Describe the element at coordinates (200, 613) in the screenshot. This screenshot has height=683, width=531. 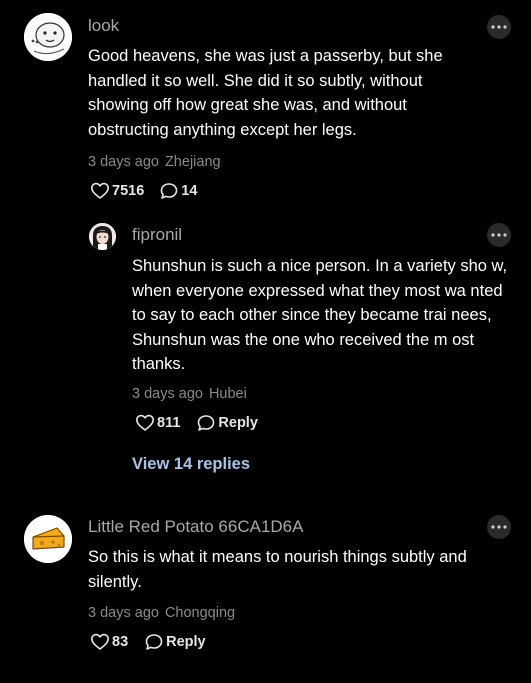
I see `location: Chongqing` at that location.